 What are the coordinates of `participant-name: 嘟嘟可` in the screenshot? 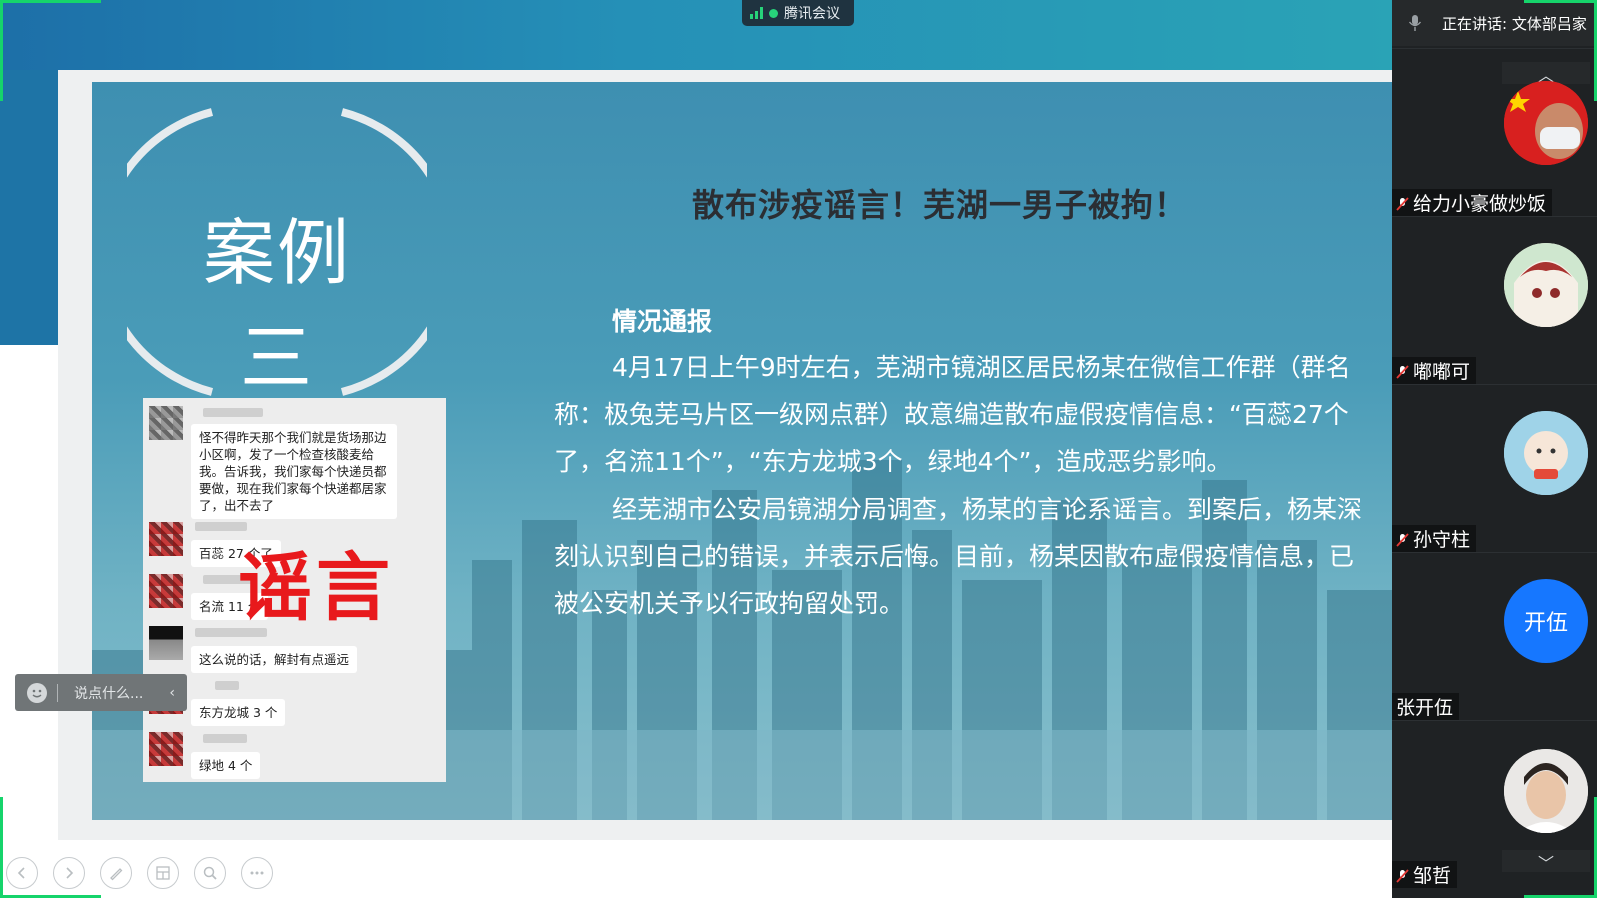 It's located at (1434, 370).